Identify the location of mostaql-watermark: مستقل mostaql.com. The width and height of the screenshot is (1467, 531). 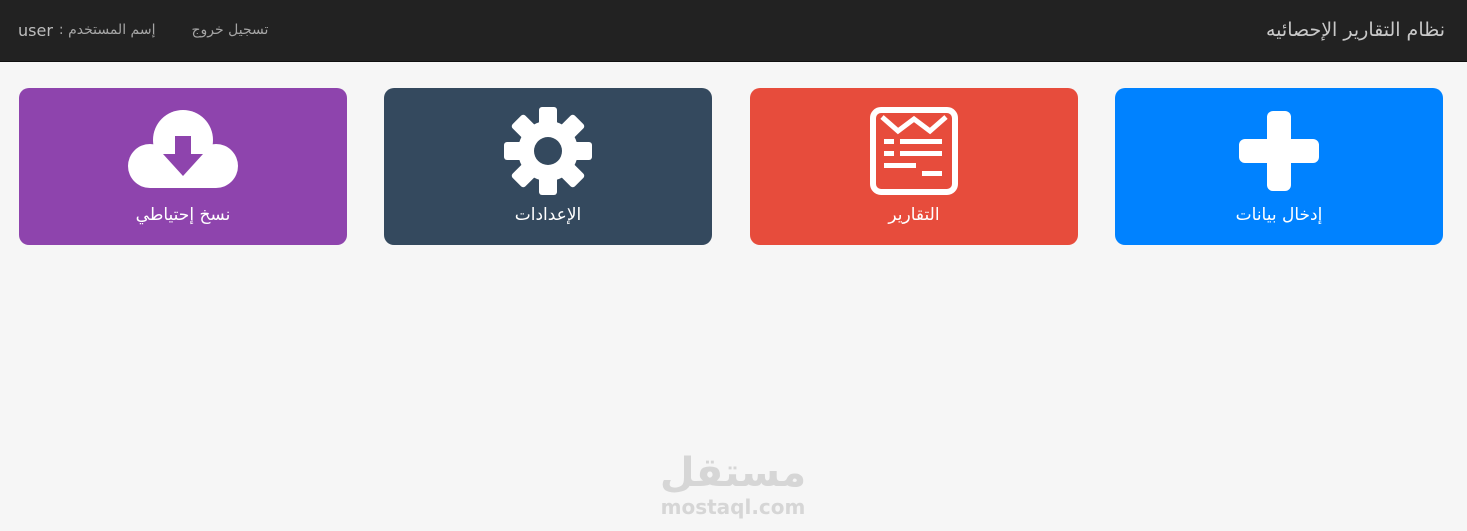
(733, 487).